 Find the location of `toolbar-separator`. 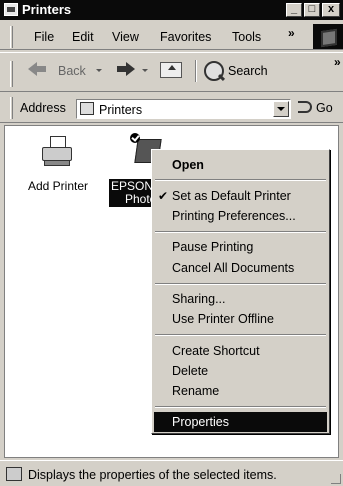

toolbar-separator is located at coordinates (196, 71).